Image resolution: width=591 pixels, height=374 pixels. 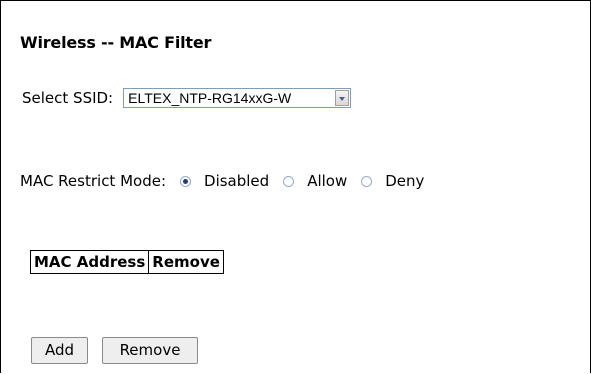 I want to click on column-header-remove: Remove, so click(x=186, y=262).